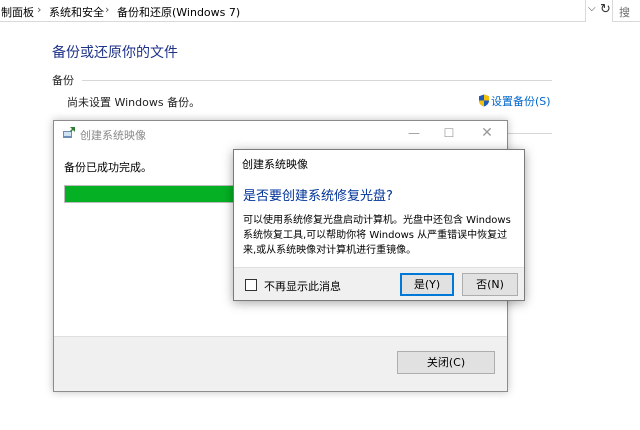 The width and height of the screenshot is (640, 430). Describe the element at coordinates (330, 250) in the screenshot. I see `dialog-body-line: 来,或从系统映像对计算机进行重镜像。` at that location.